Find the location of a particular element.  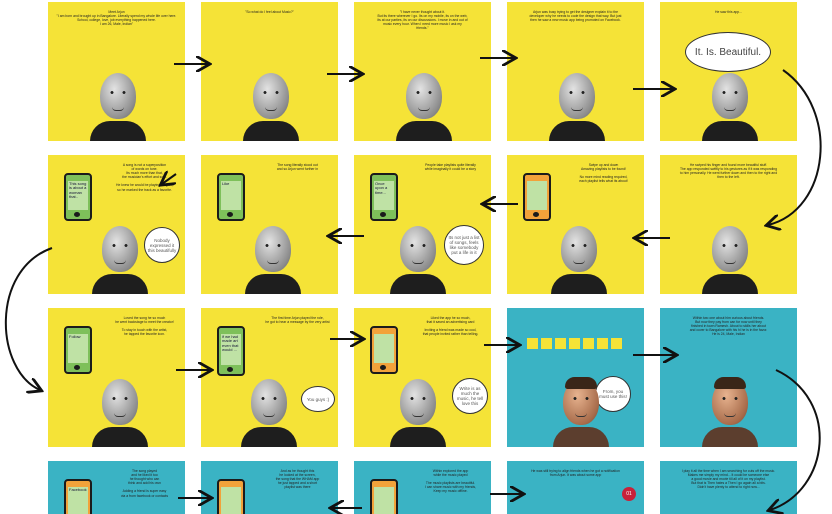

phone-screen-text: Like is located at coordinates (231, 195).